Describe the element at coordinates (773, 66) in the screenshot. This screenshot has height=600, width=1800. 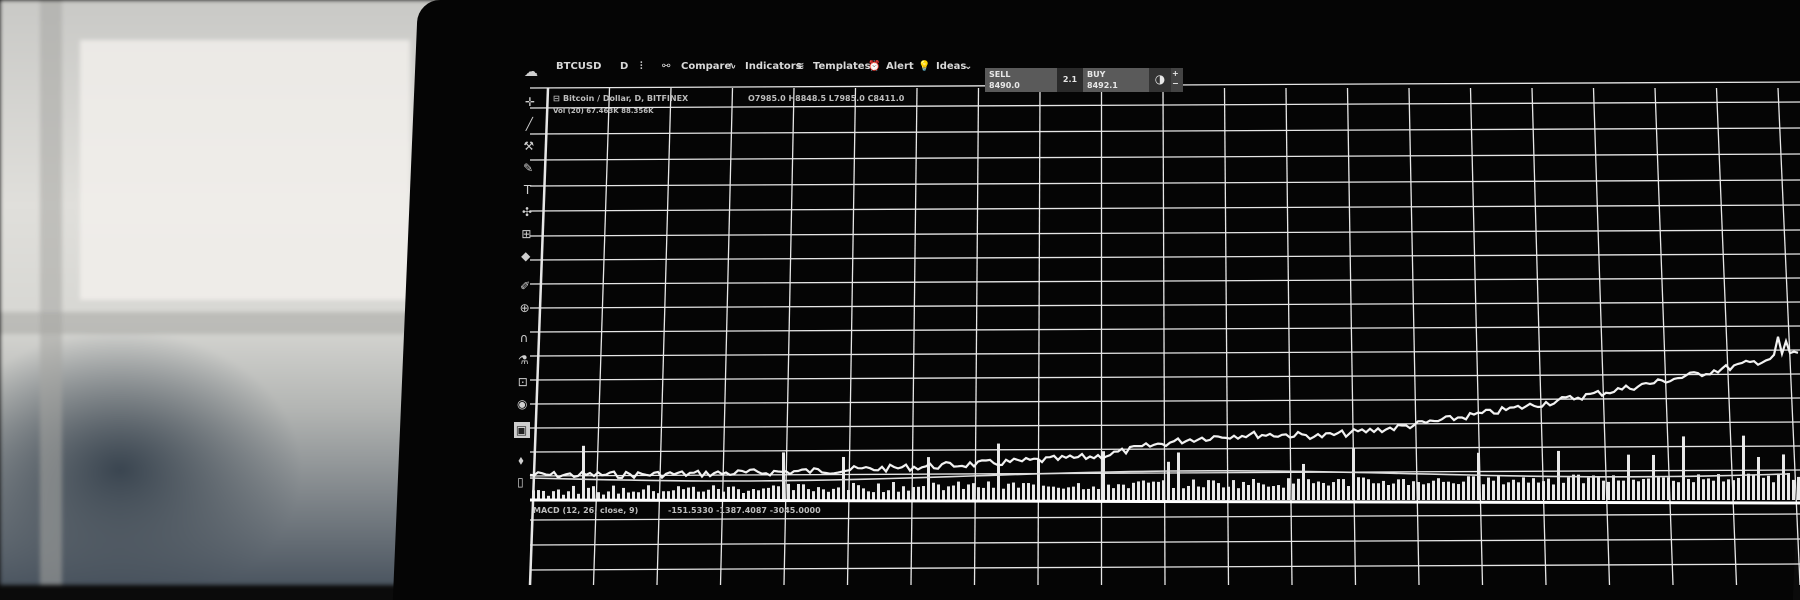
I see `indicators-button: Indicators` at that location.